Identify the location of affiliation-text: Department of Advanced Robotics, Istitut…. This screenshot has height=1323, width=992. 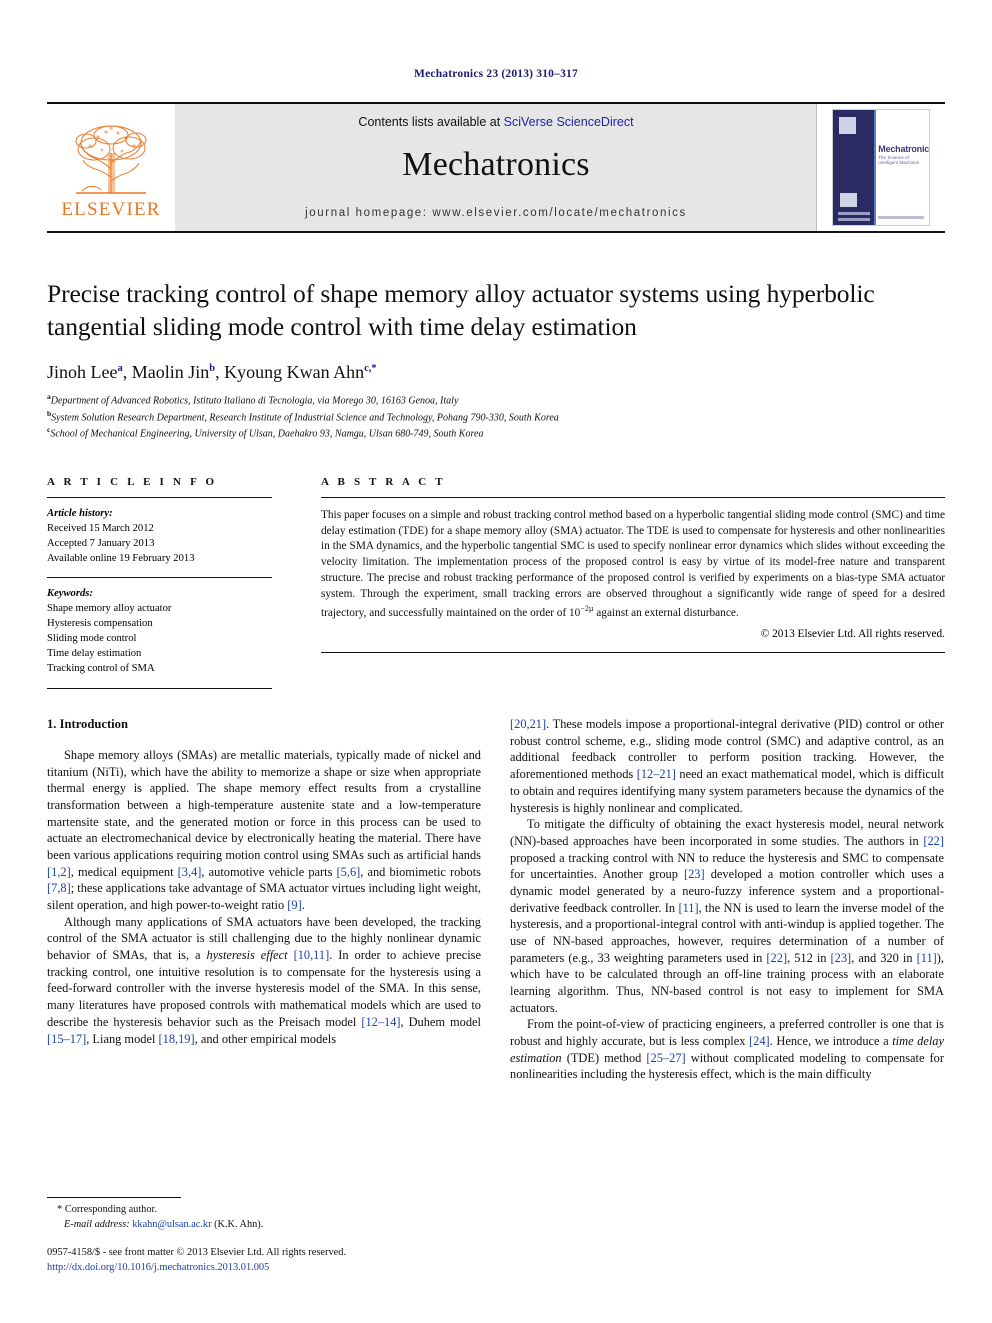
(254, 401).